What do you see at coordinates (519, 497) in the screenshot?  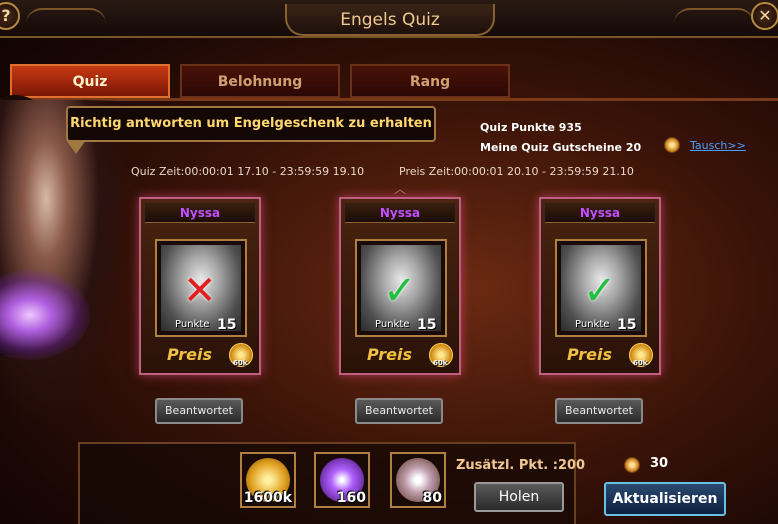 I see `holen-button: Holen` at bounding box center [519, 497].